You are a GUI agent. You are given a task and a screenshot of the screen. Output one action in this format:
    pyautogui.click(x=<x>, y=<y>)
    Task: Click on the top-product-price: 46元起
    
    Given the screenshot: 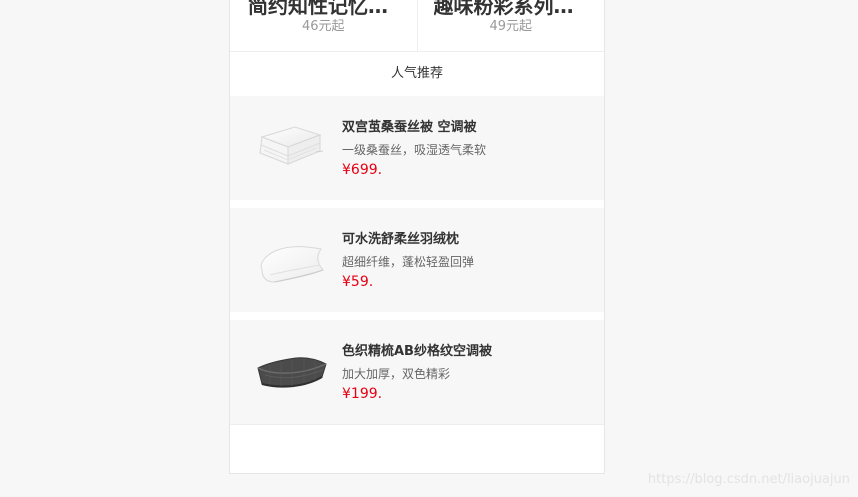 What is the action you would take?
    pyautogui.click(x=323, y=26)
    